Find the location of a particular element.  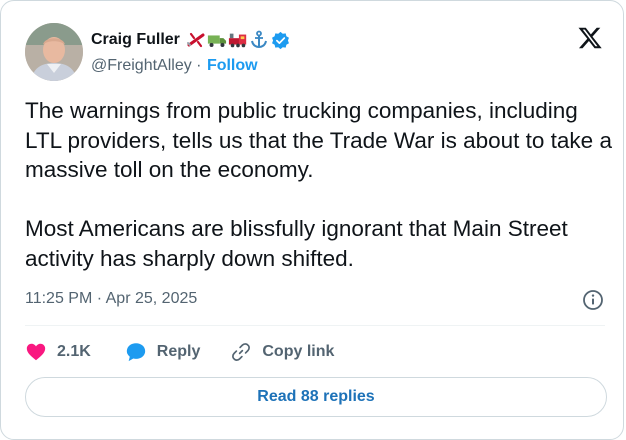

like-count: 2.1K is located at coordinates (74, 351).